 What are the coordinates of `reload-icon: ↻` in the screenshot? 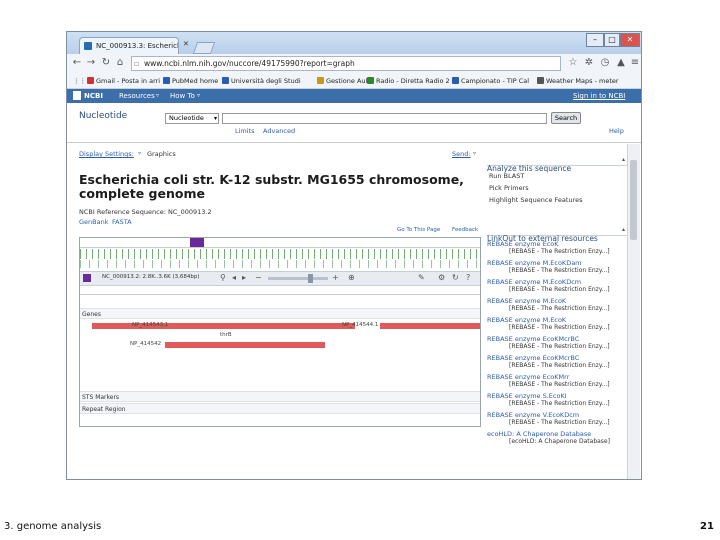 It's located at (106, 63).